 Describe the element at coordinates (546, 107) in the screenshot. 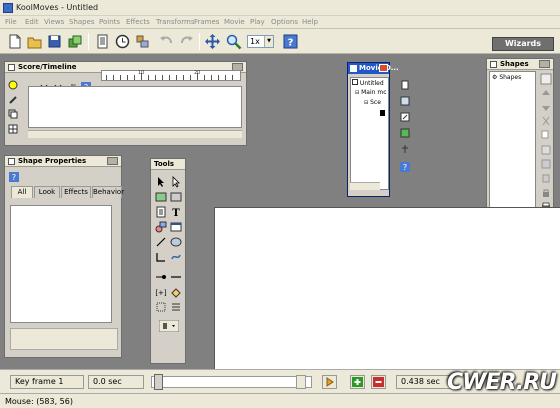

I see `arrow-down-icon` at that location.